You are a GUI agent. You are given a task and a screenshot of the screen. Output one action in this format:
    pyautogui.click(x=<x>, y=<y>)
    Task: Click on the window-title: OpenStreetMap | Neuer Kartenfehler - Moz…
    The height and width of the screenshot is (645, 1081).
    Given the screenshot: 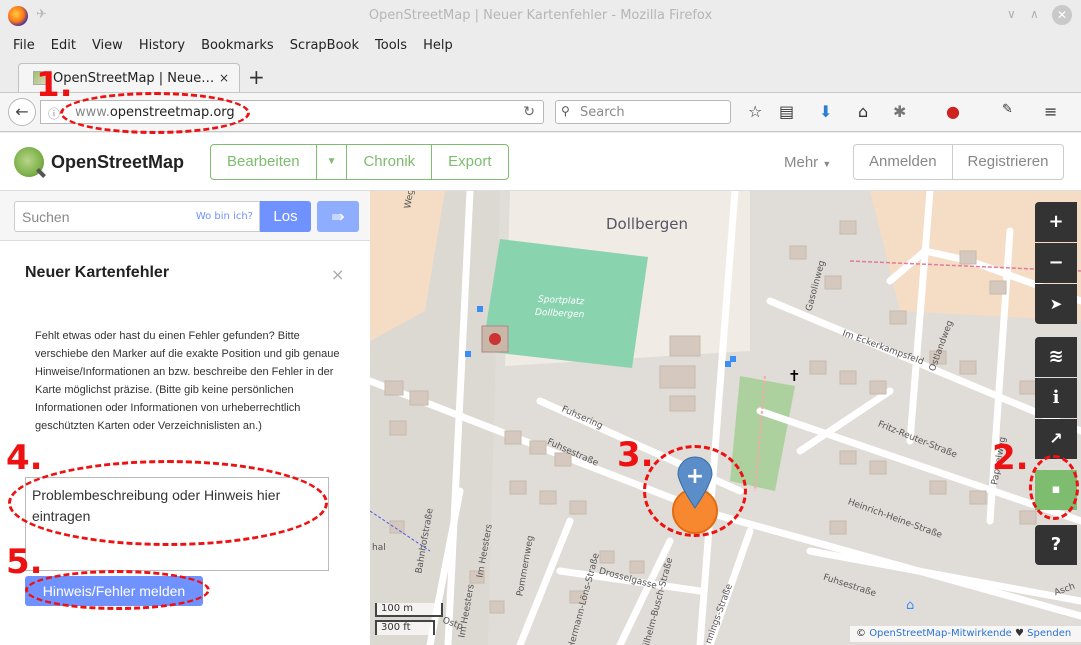 What is the action you would take?
    pyautogui.click(x=540, y=15)
    